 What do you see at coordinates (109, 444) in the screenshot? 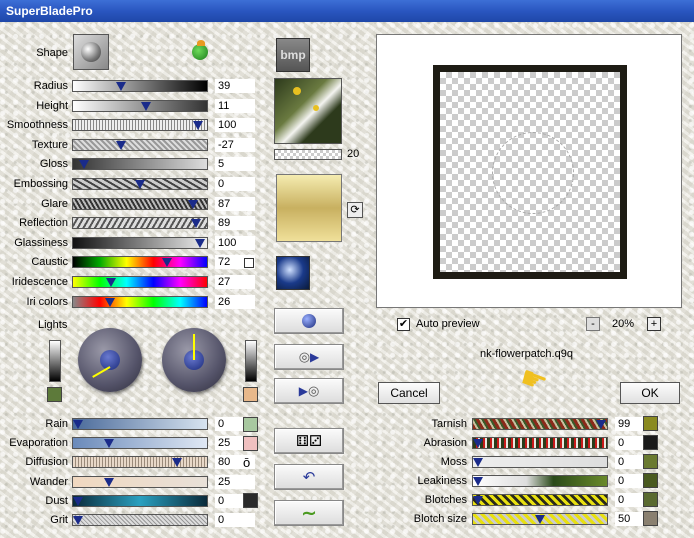
I see `evaporation-slider-thumb` at bounding box center [109, 444].